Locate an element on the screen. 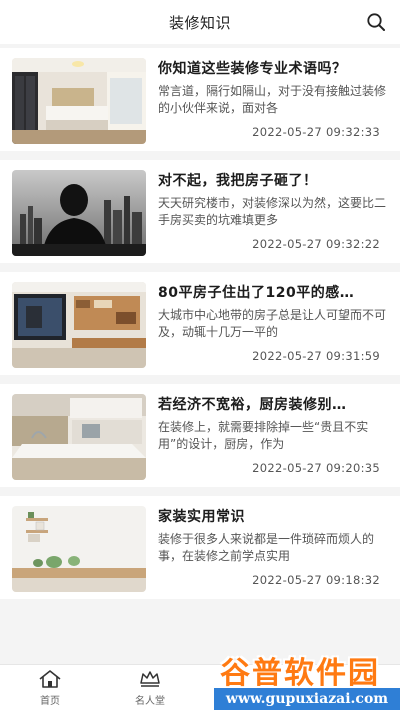  top-bar: 装修知识 is located at coordinates (200, 22).